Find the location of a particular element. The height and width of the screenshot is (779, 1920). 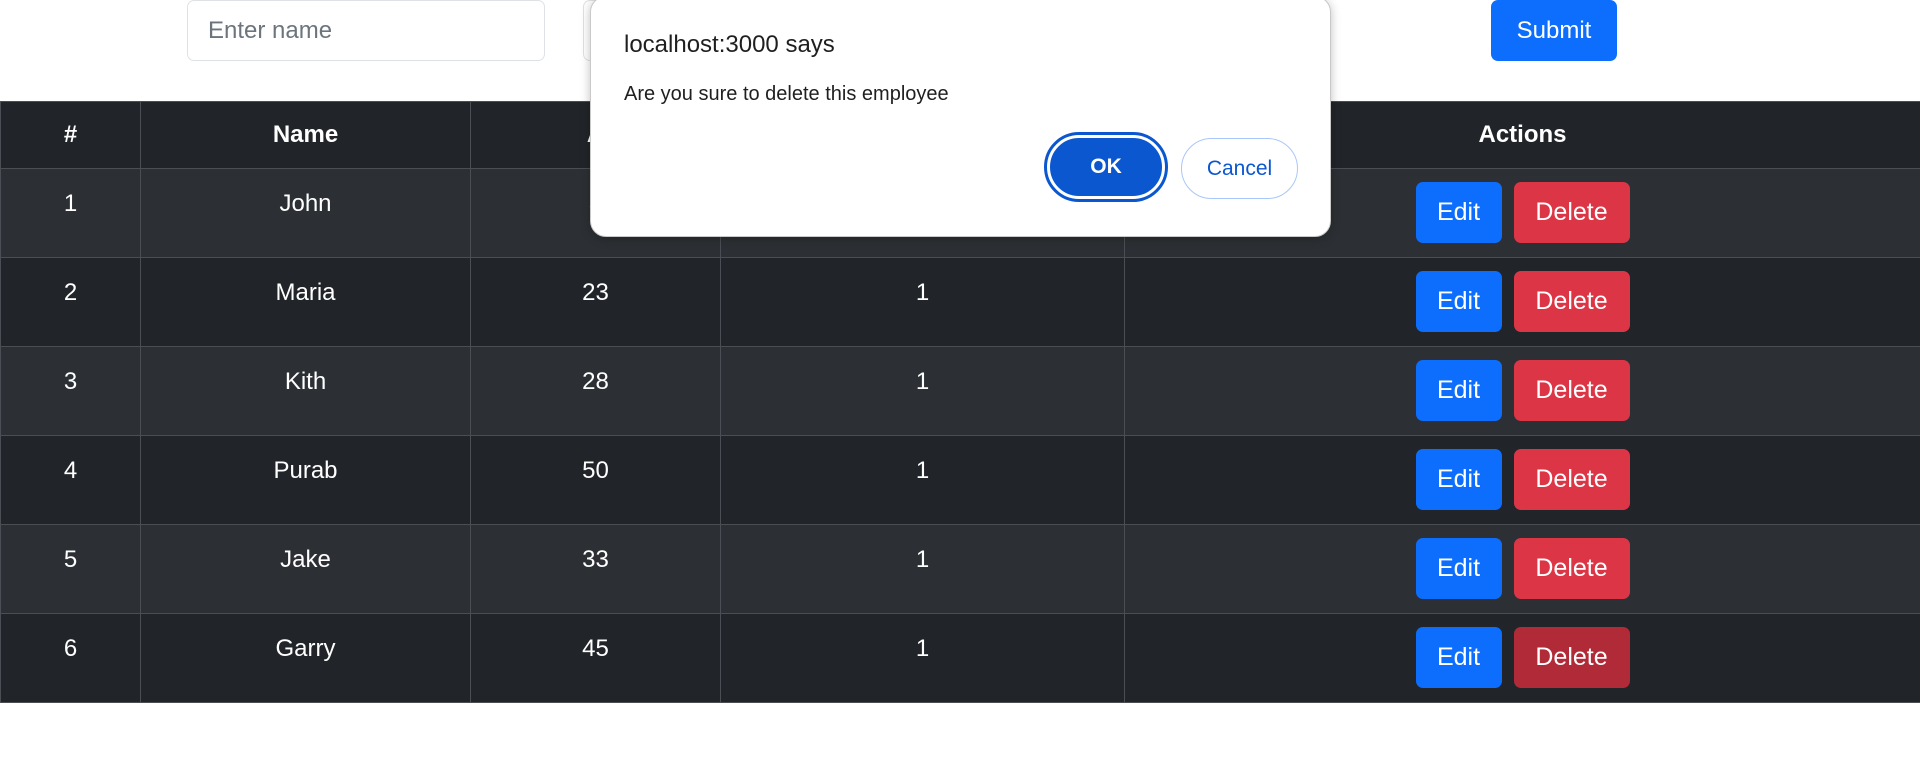

table-row: 3 Kith 28 1 Edit Delete is located at coordinates (960, 391).